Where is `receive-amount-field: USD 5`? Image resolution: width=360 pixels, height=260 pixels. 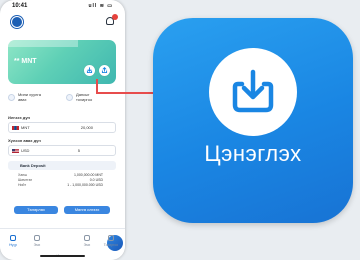 receive-amount-field: USD 5 is located at coordinates (62, 150).